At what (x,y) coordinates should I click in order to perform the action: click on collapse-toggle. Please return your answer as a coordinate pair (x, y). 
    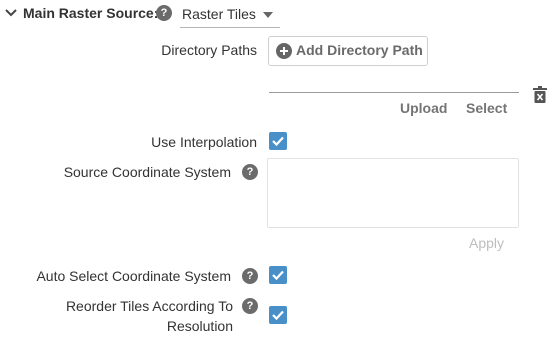
    Looking at the image, I should click on (12, 14).